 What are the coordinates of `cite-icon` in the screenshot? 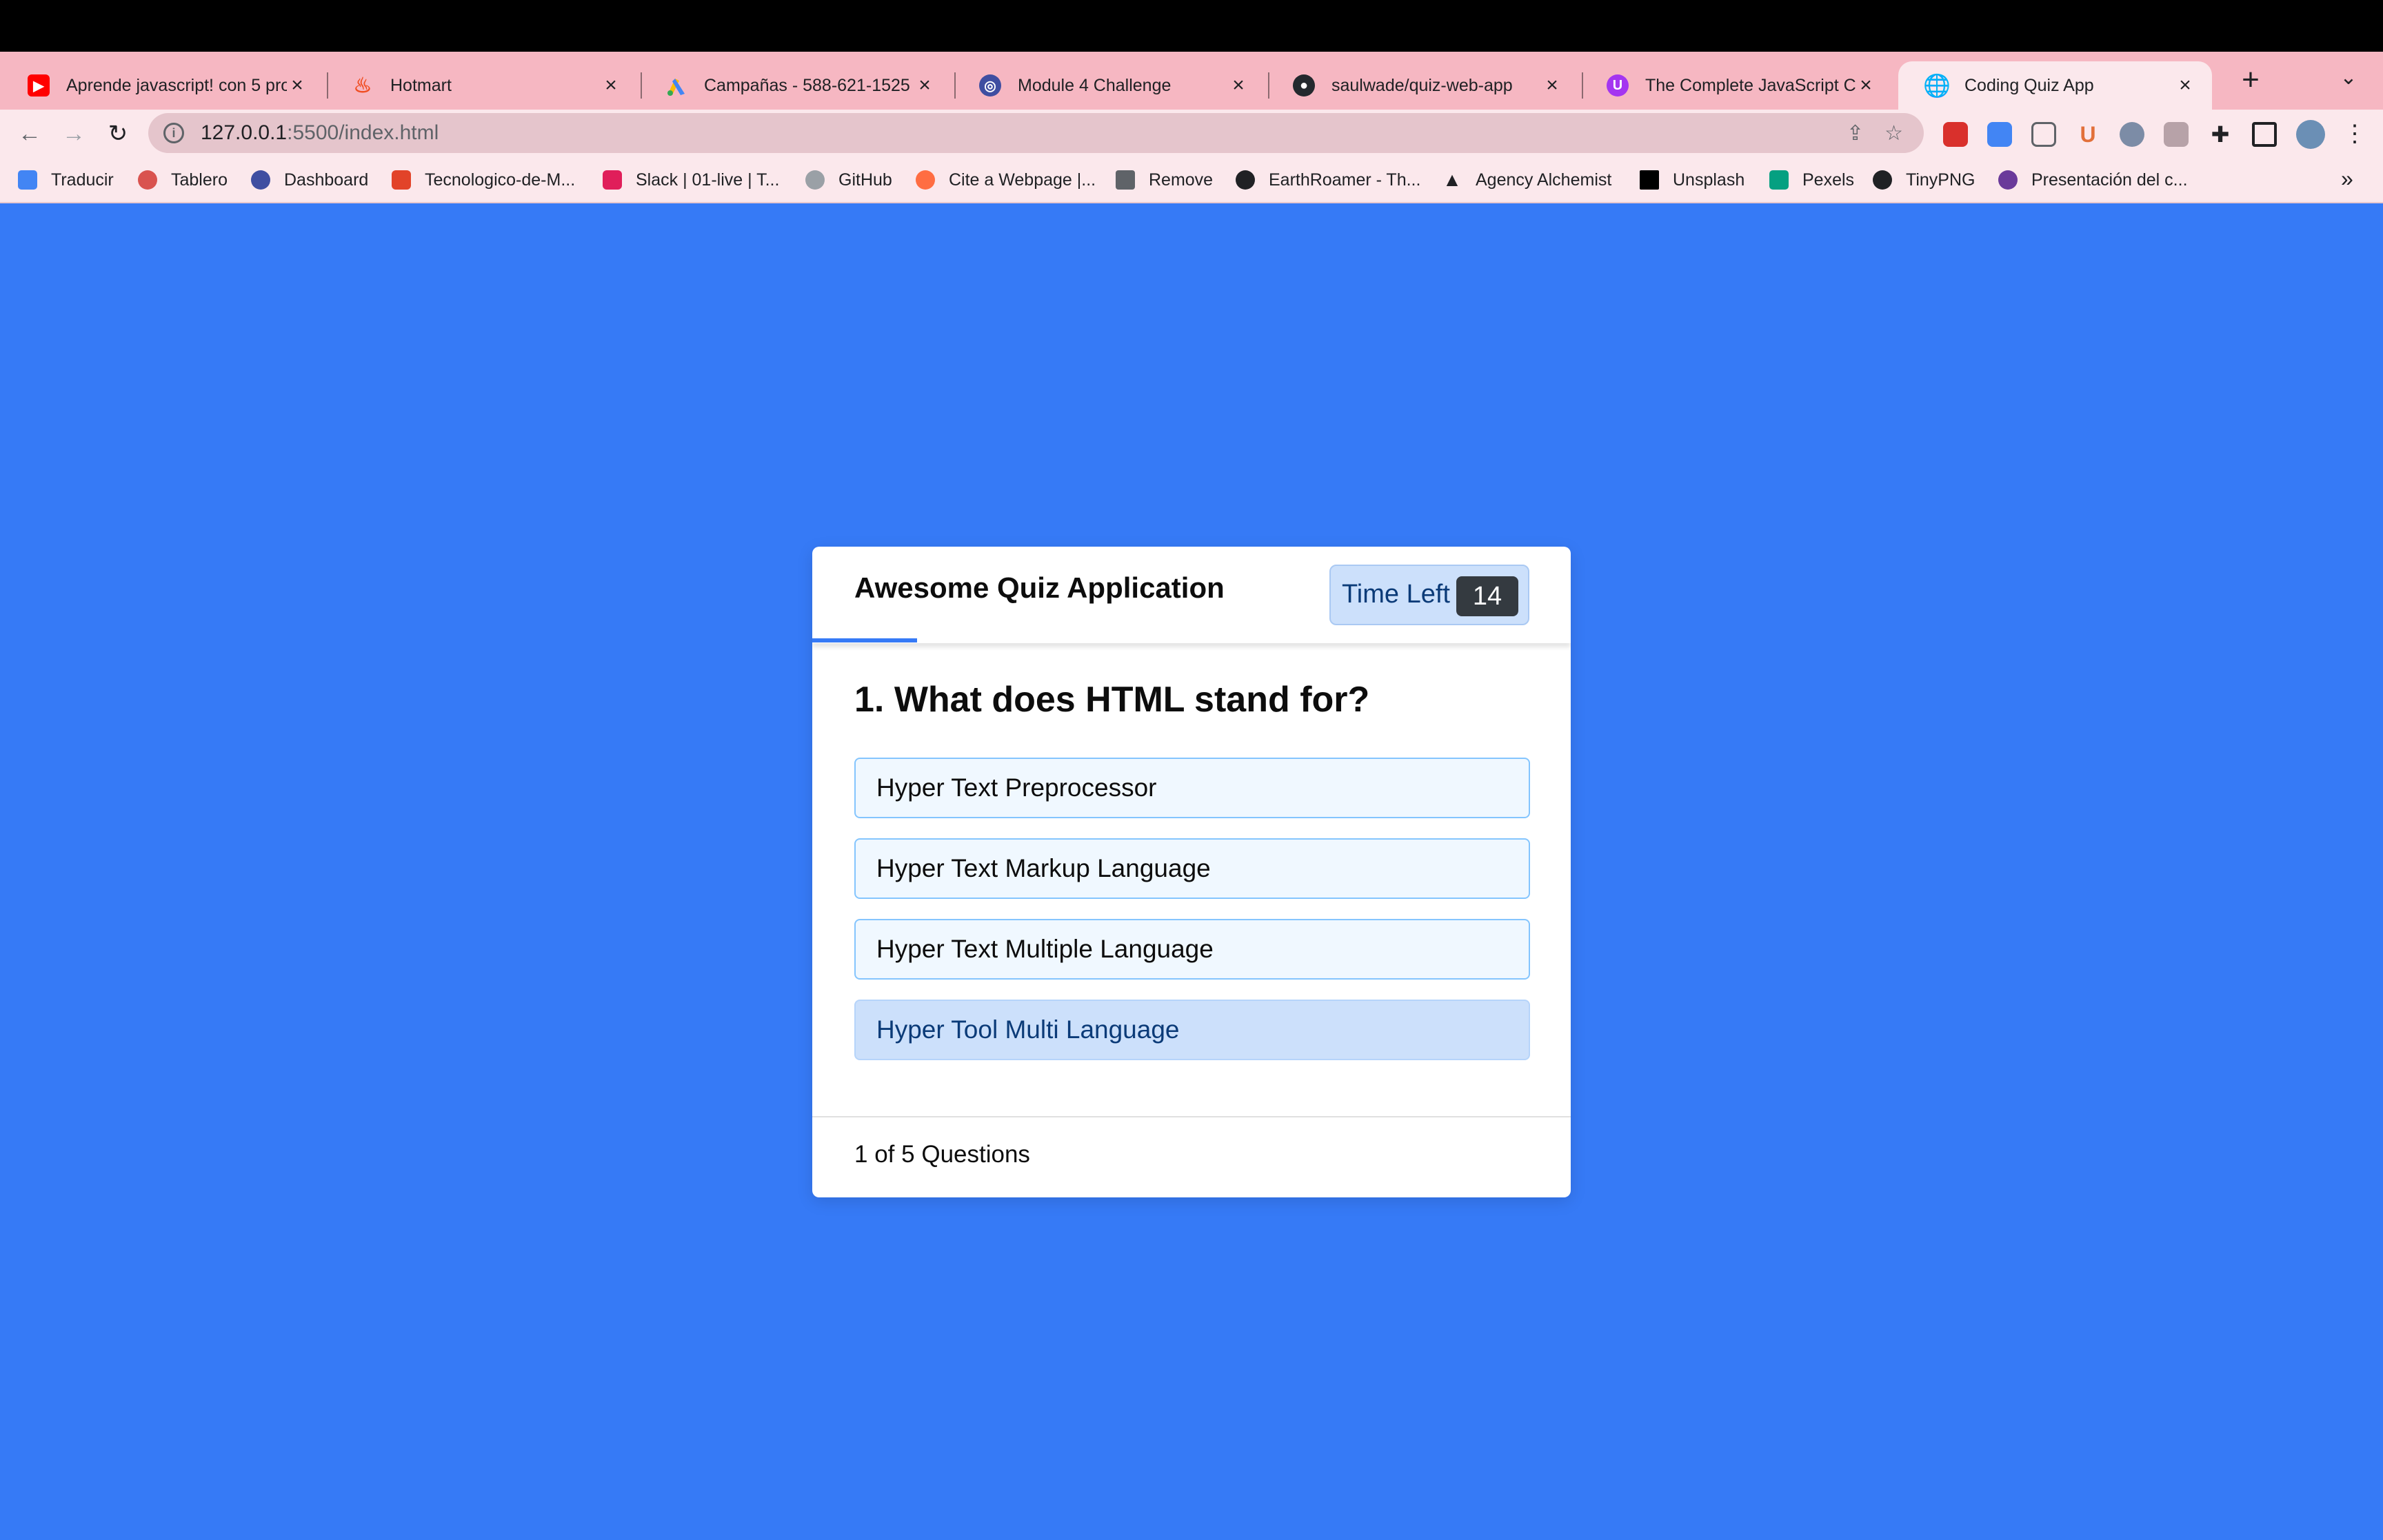 It's located at (925, 180).